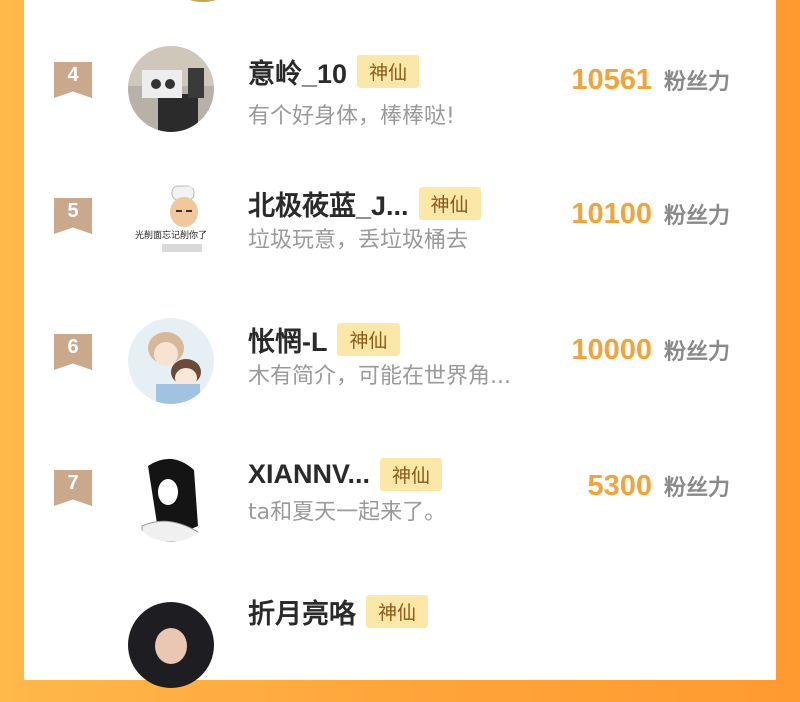 This screenshot has height=702, width=800. Describe the element at coordinates (400, 648) in the screenshot. I see `list-item: 折月亮咯 神仙` at that location.